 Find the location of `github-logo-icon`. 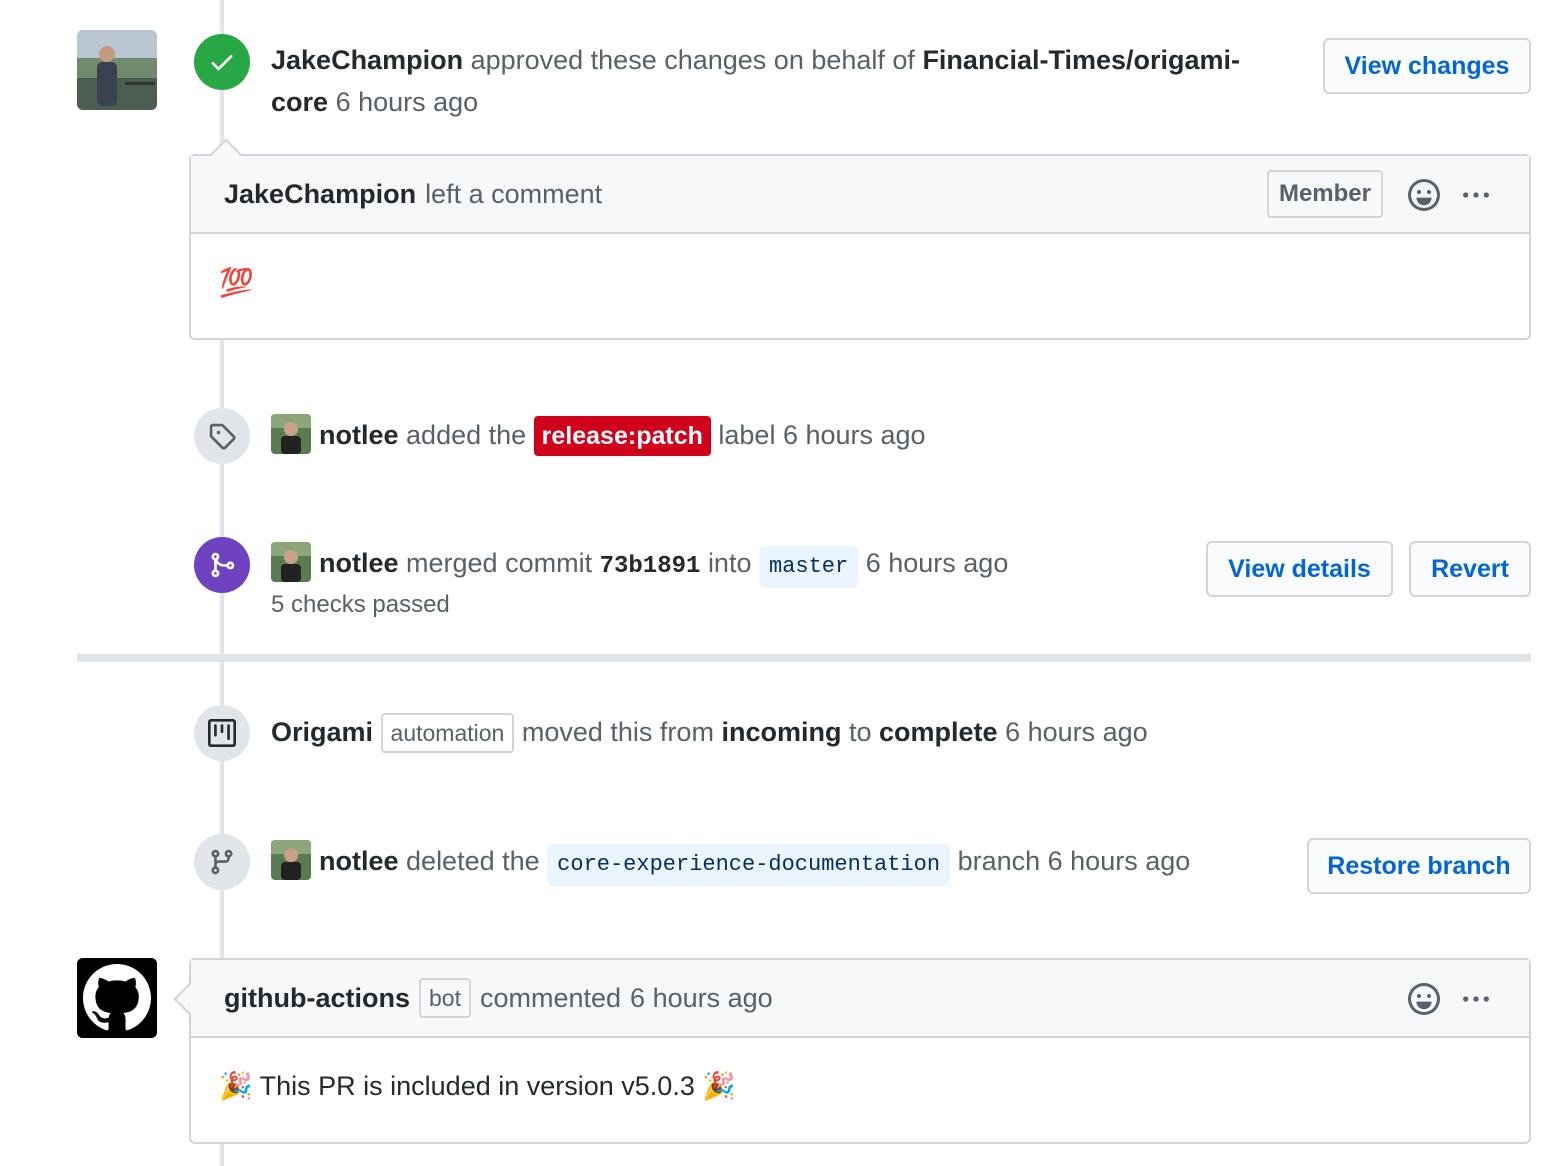

github-logo-icon is located at coordinates (117, 998).